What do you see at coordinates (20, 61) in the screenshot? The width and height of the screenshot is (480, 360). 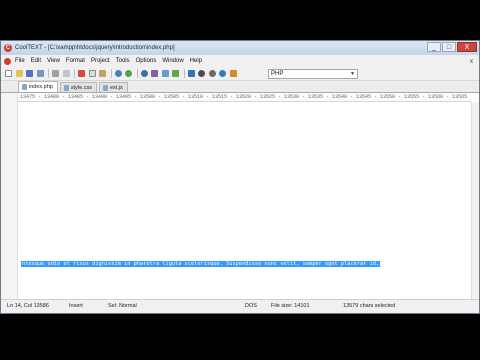 I see `menu-file: File` at bounding box center [20, 61].